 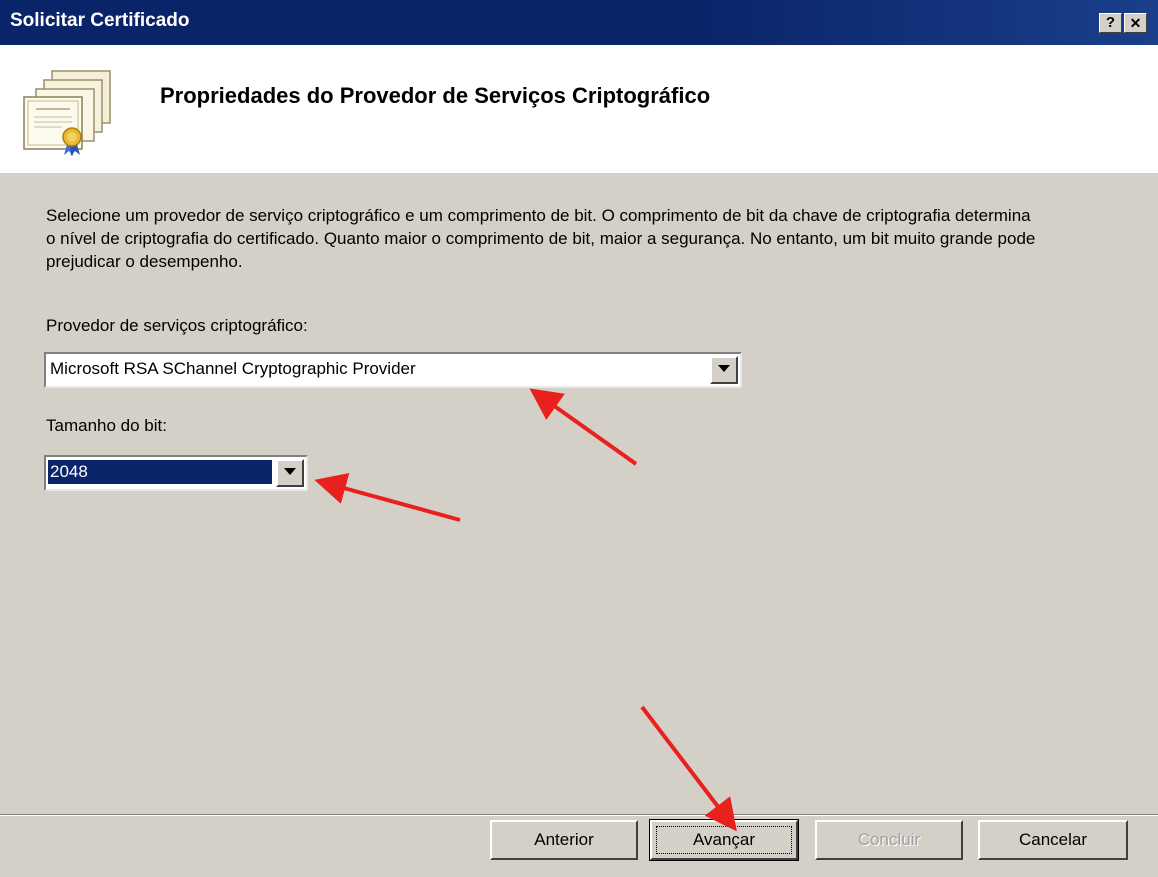 What do you see at coordinates (1053, 840) in the screenshot?
I see `cancel-button: Cancelar` at bounding box center [1053, 840].